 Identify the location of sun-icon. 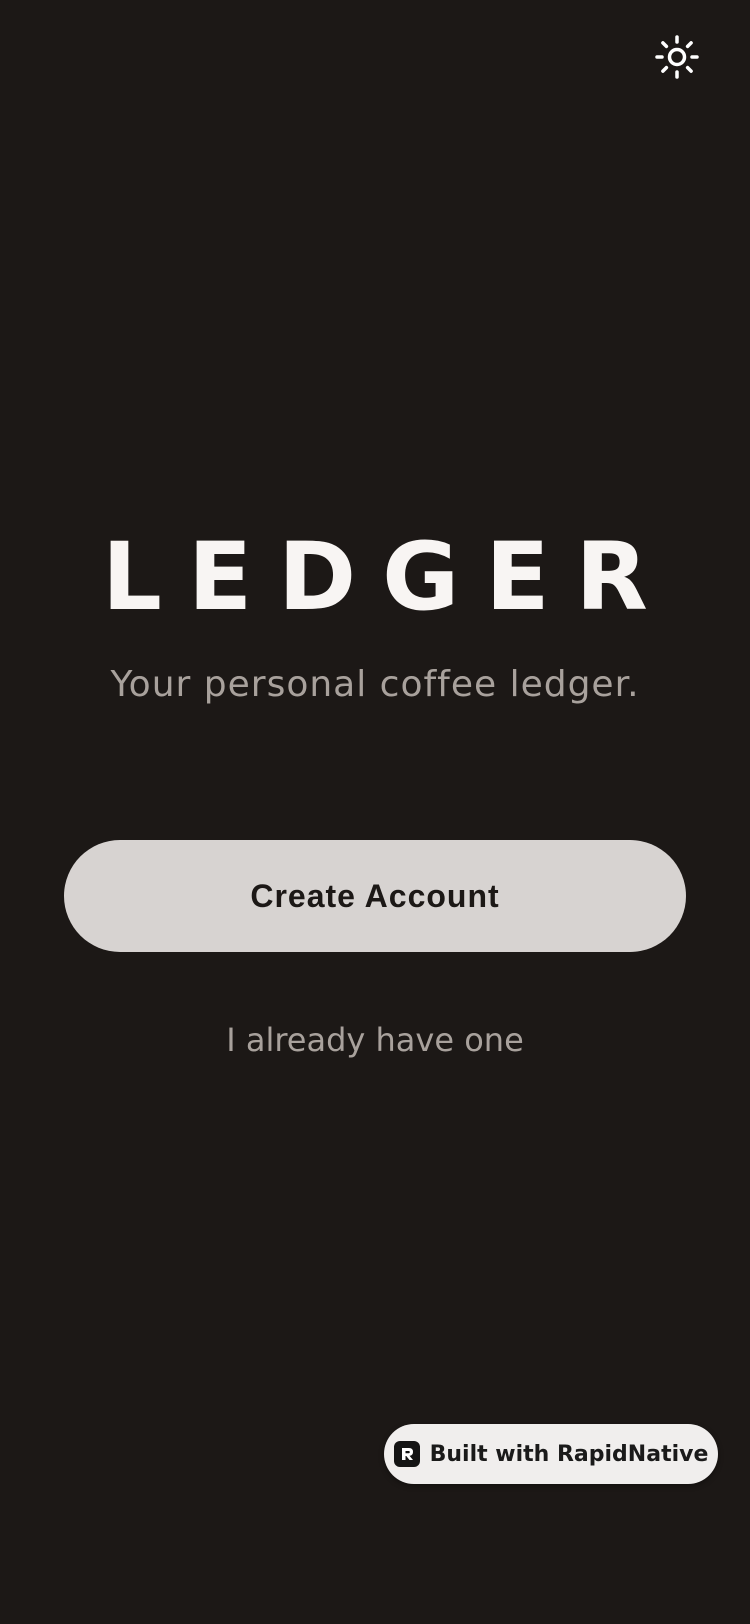
(677, 57).